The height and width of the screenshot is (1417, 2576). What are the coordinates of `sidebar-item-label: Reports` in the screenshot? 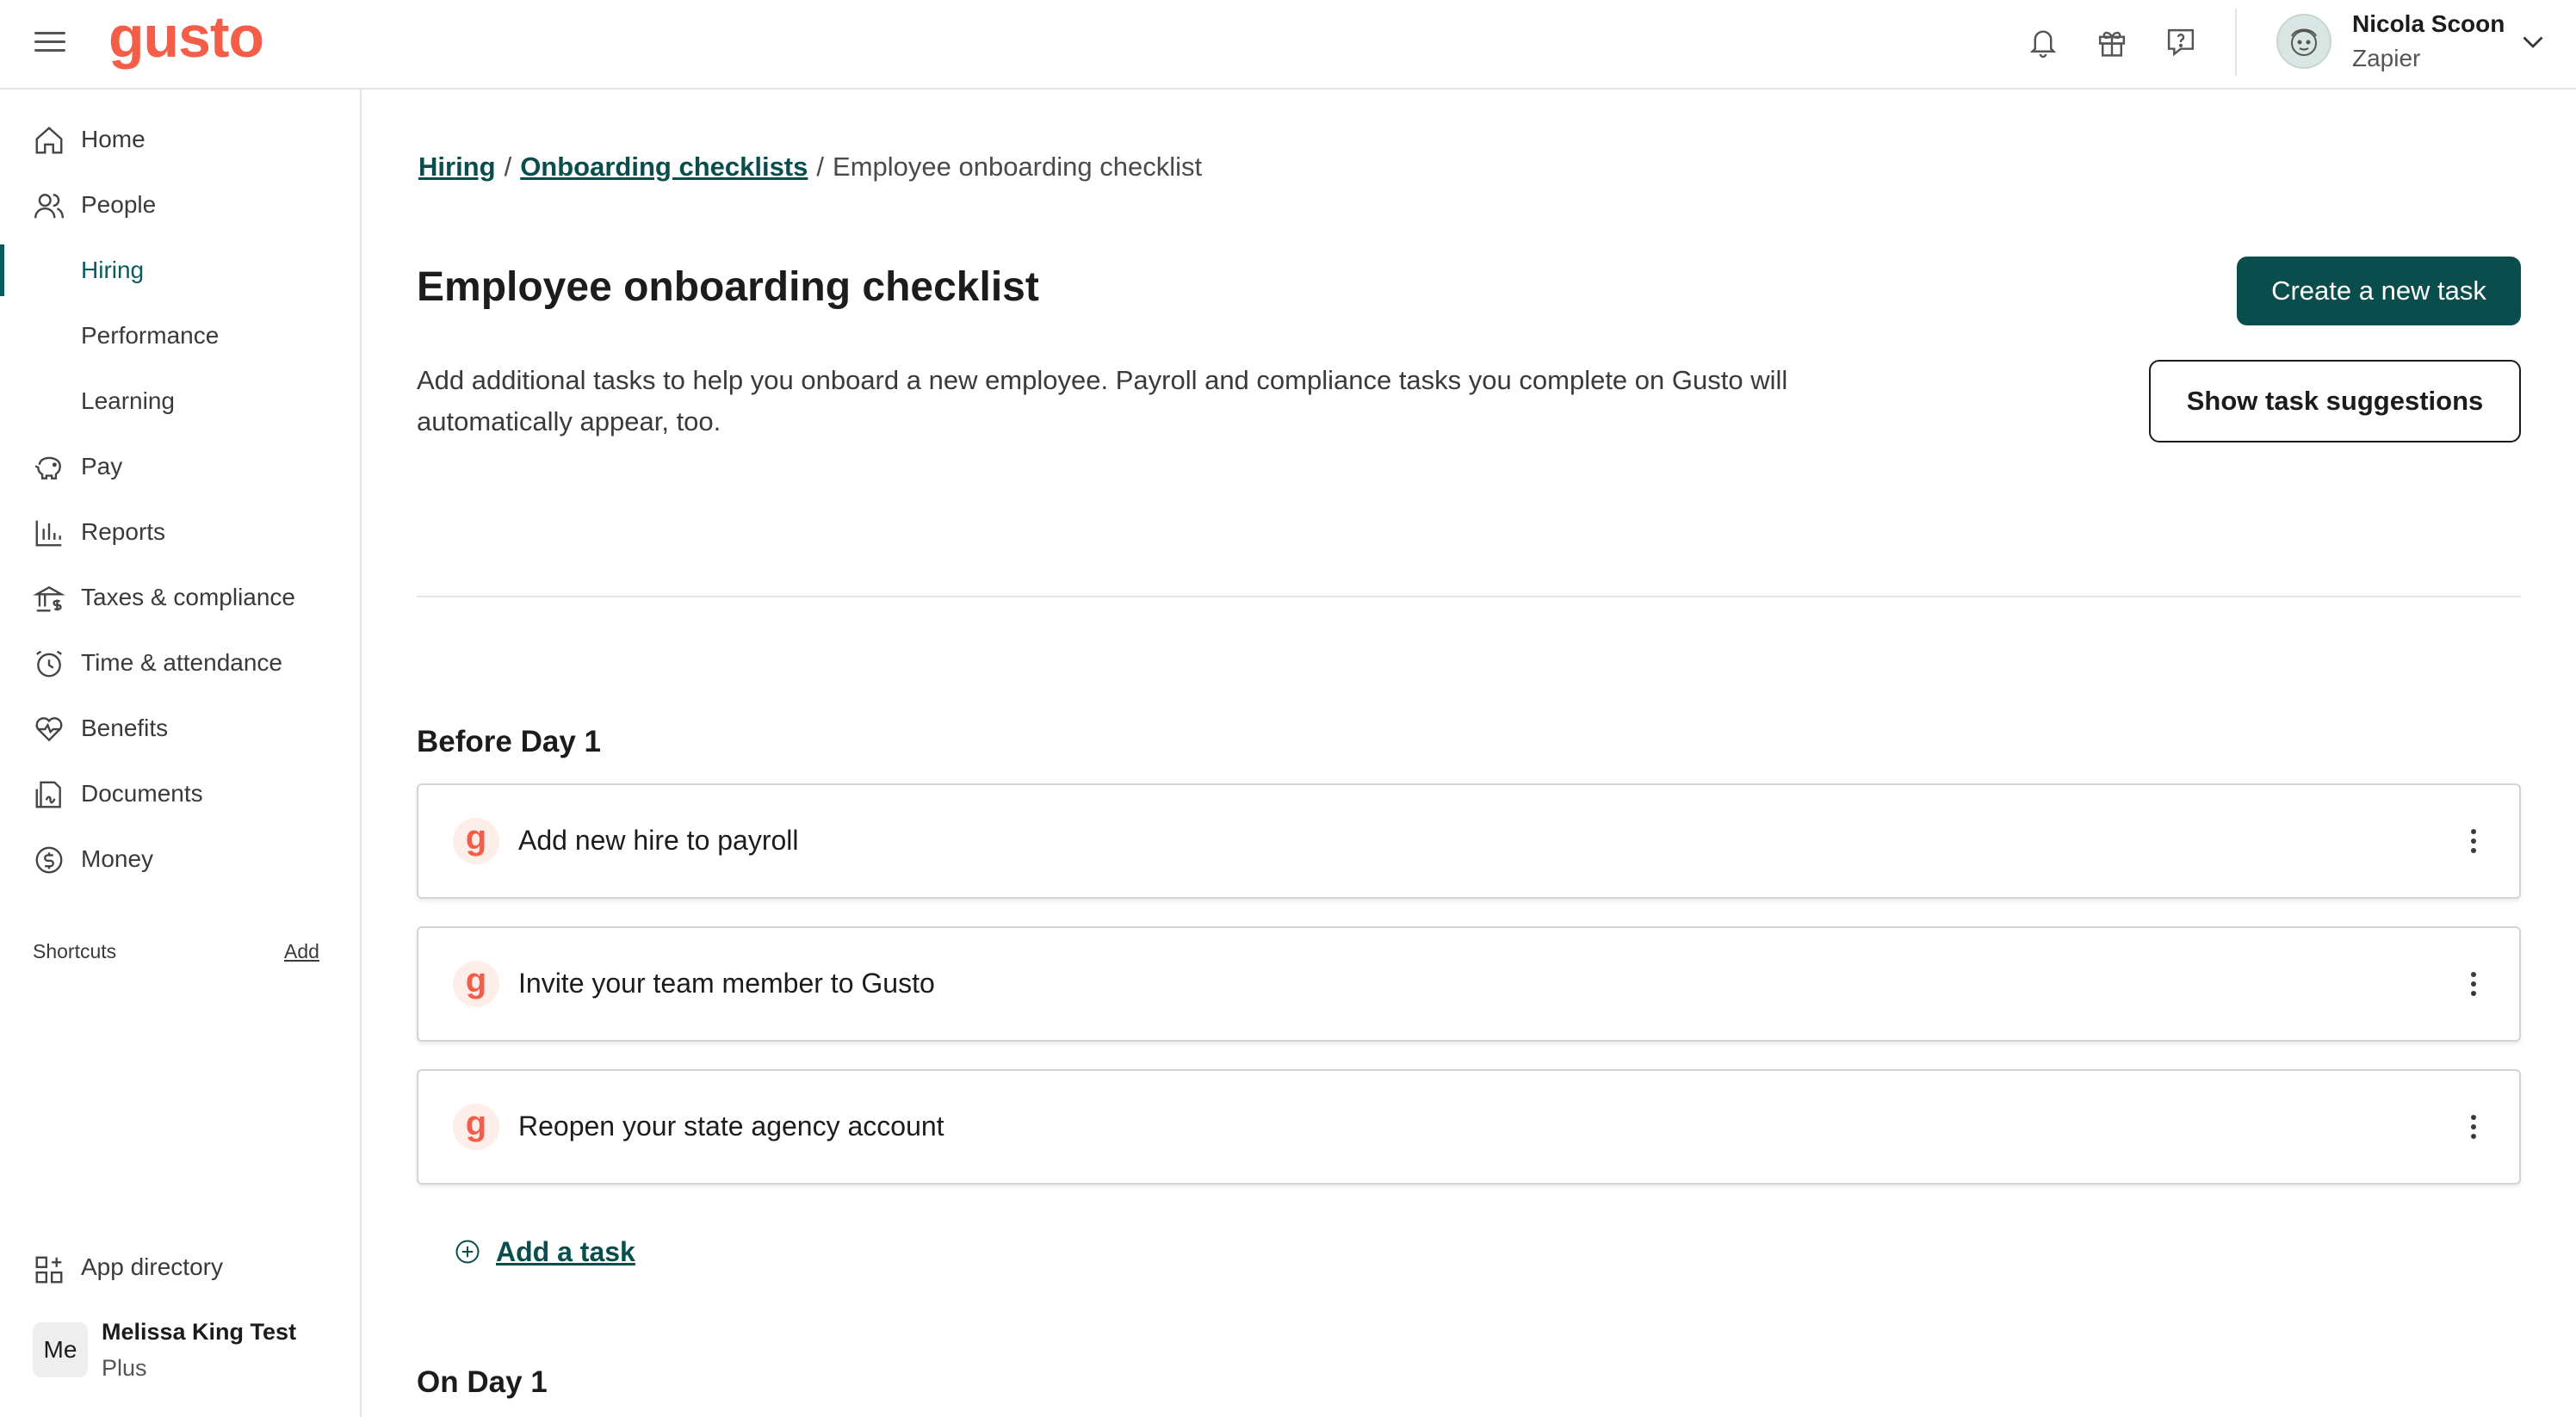 It's located at (123, 531).